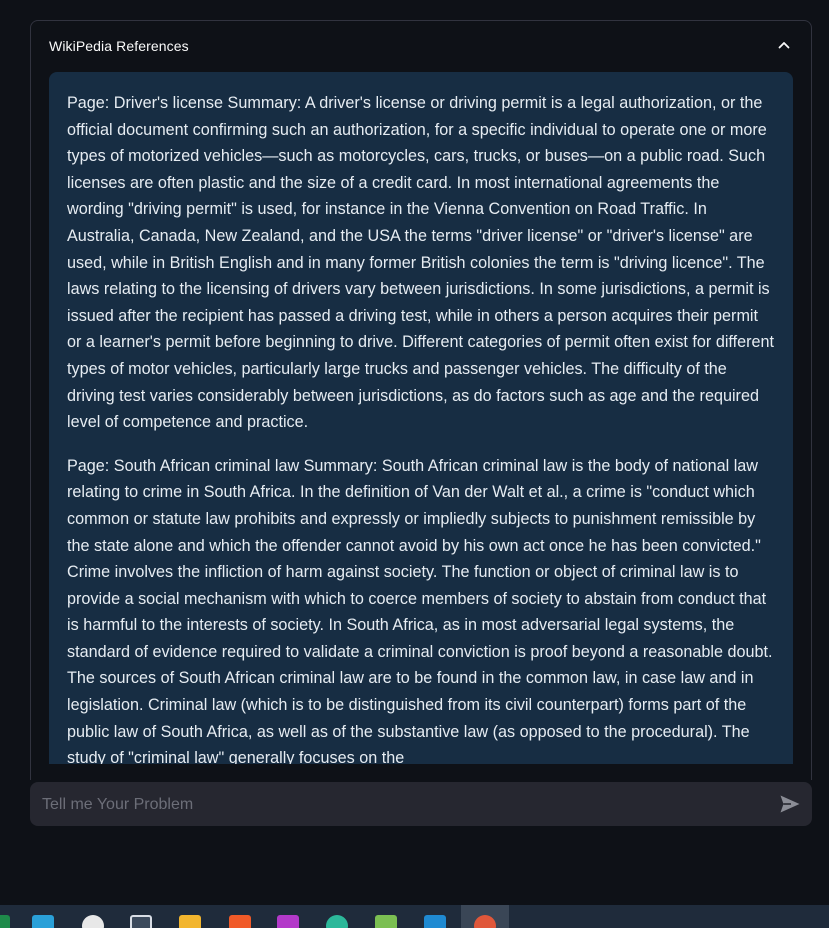 This screenshot has width=829, height=928. I want to click on spreadsheet-app-icon, so click(5, 921).